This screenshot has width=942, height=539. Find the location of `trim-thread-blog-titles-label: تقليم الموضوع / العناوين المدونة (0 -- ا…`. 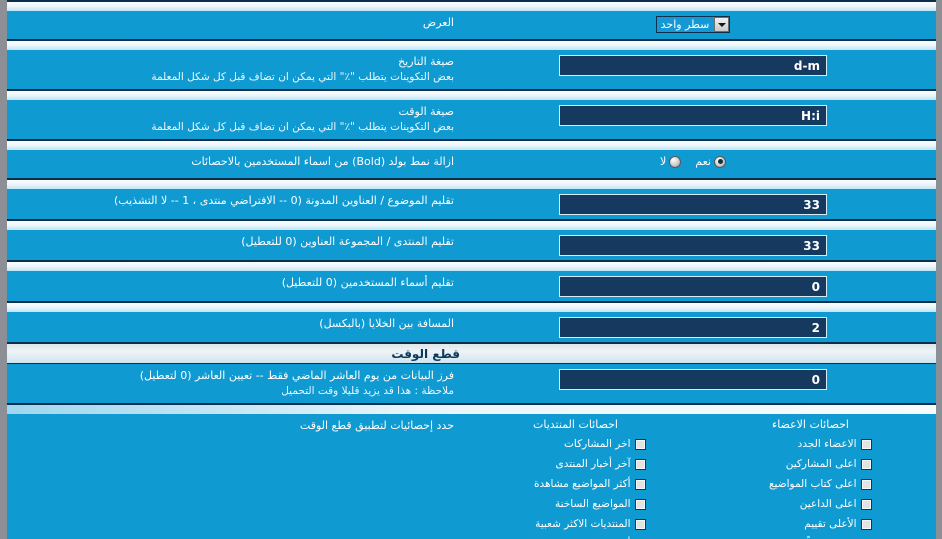

trim-thread-blog-titles-label: تقليم الموضوع / العناوين المدونة (0 -- ا… is located at coordinates (284, 201).